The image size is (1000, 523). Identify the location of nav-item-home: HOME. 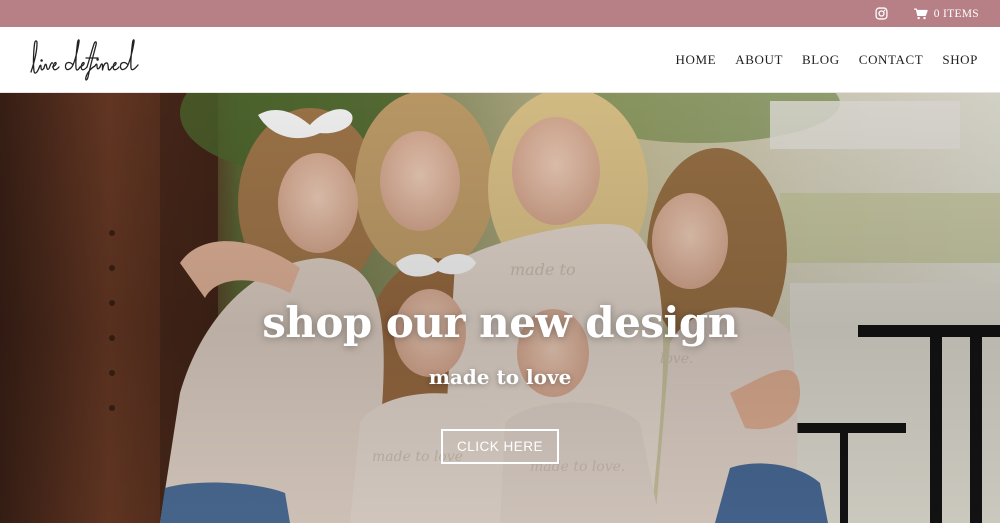
(696, 60).